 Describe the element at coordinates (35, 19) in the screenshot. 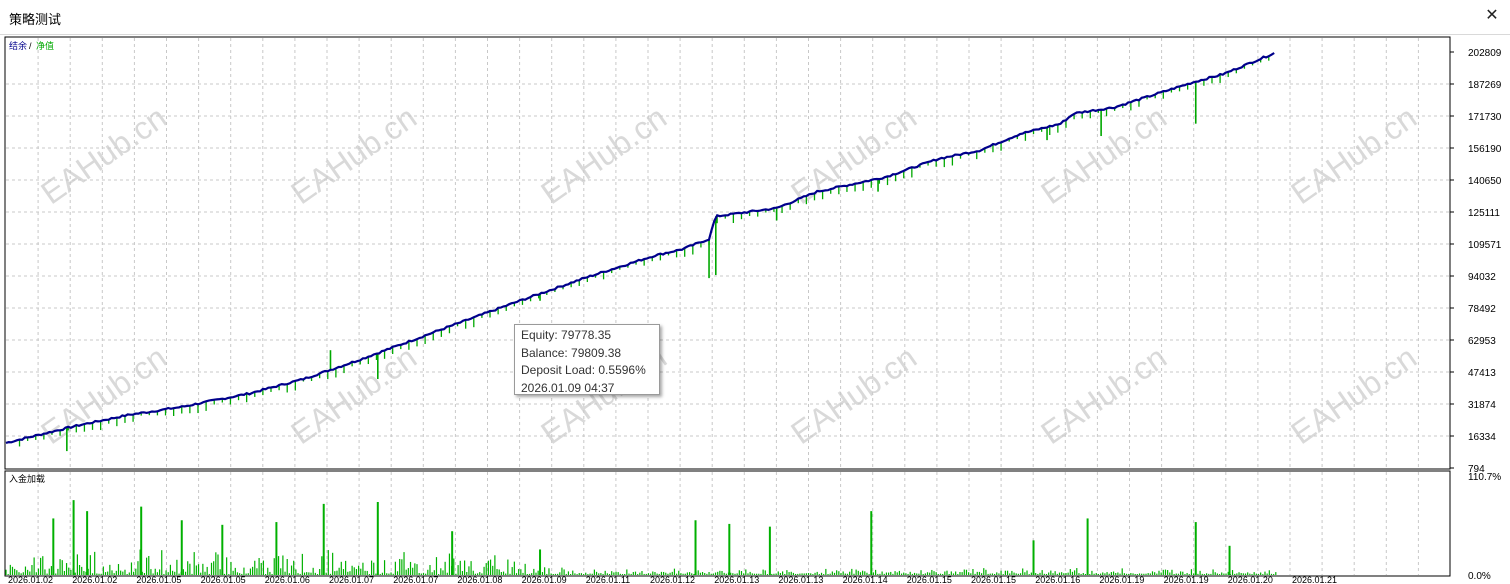

I see `window-title: 策略测试` at that location.